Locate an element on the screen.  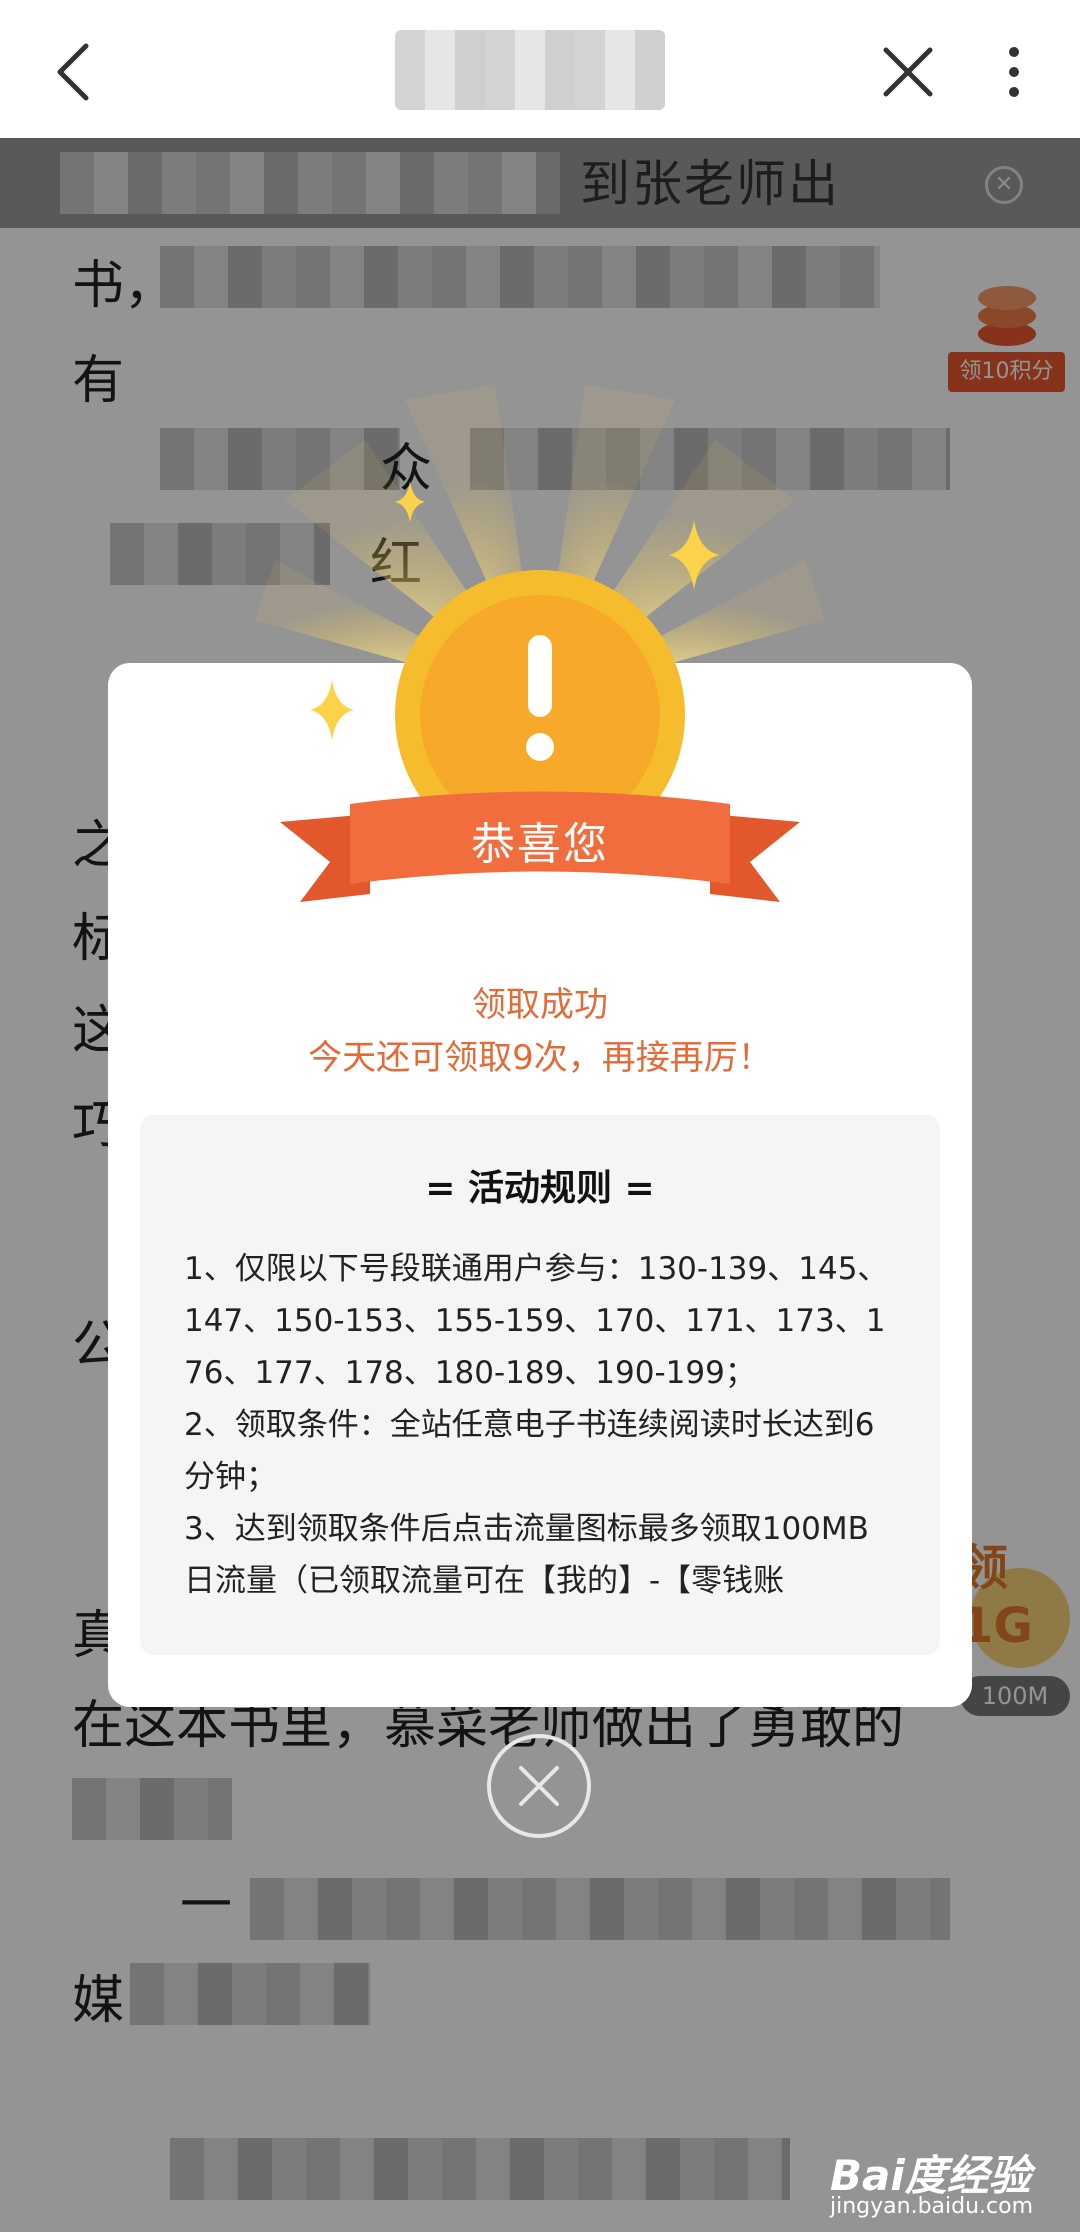
rules-title: = 活动规则 = is located at coordinates (540, 1188).